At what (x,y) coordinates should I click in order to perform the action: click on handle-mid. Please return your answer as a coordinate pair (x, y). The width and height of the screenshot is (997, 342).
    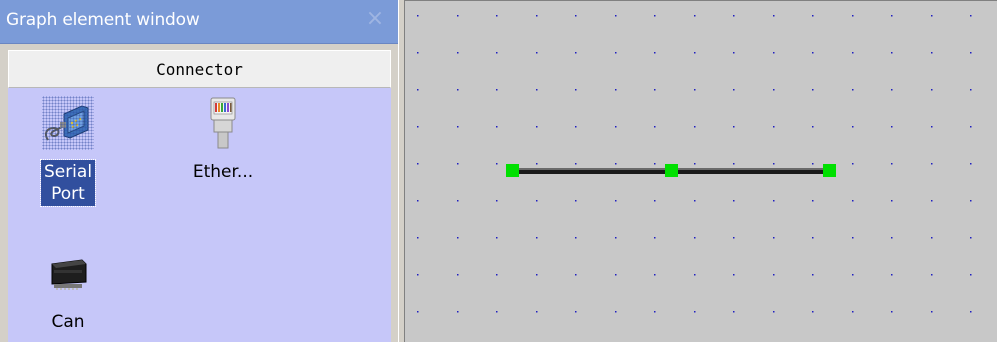
    Looking at the image, I should click on (671, 170).